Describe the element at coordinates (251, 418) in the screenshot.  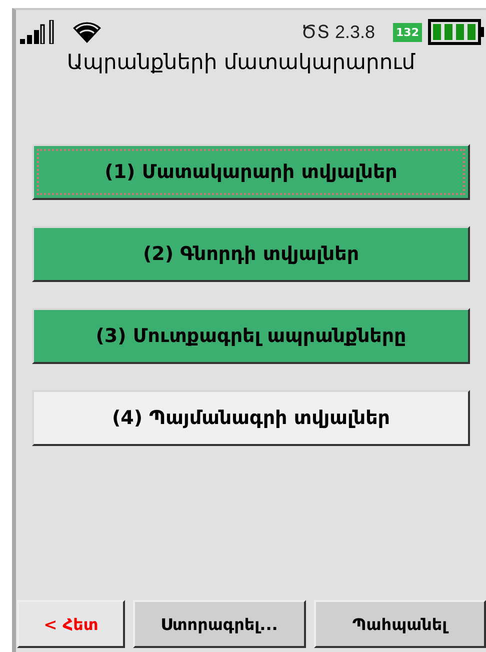
I see `menu-button: (4) Պայմանագրի տվյալներ` at that location.